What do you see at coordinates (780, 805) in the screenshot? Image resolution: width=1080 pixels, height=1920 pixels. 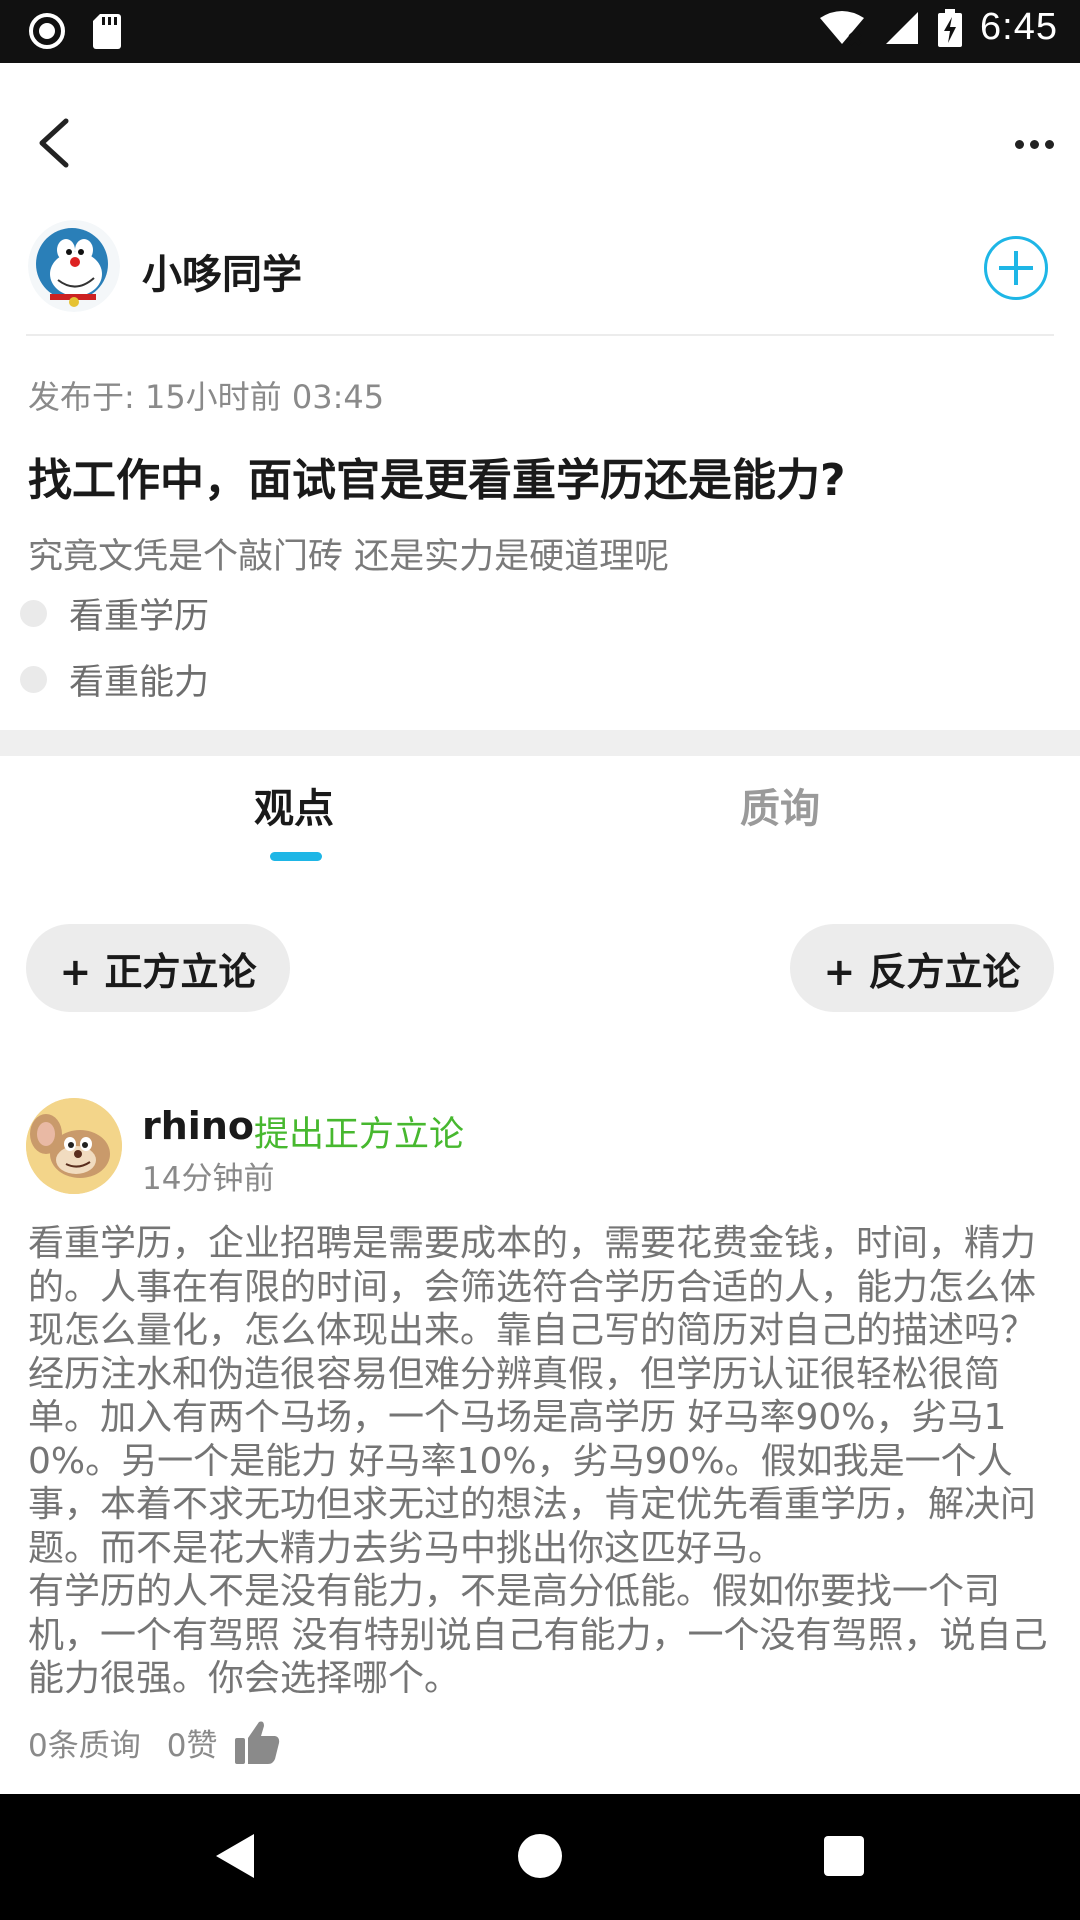 I see `tab-questions: 质询` at bounding box center [780, 805].